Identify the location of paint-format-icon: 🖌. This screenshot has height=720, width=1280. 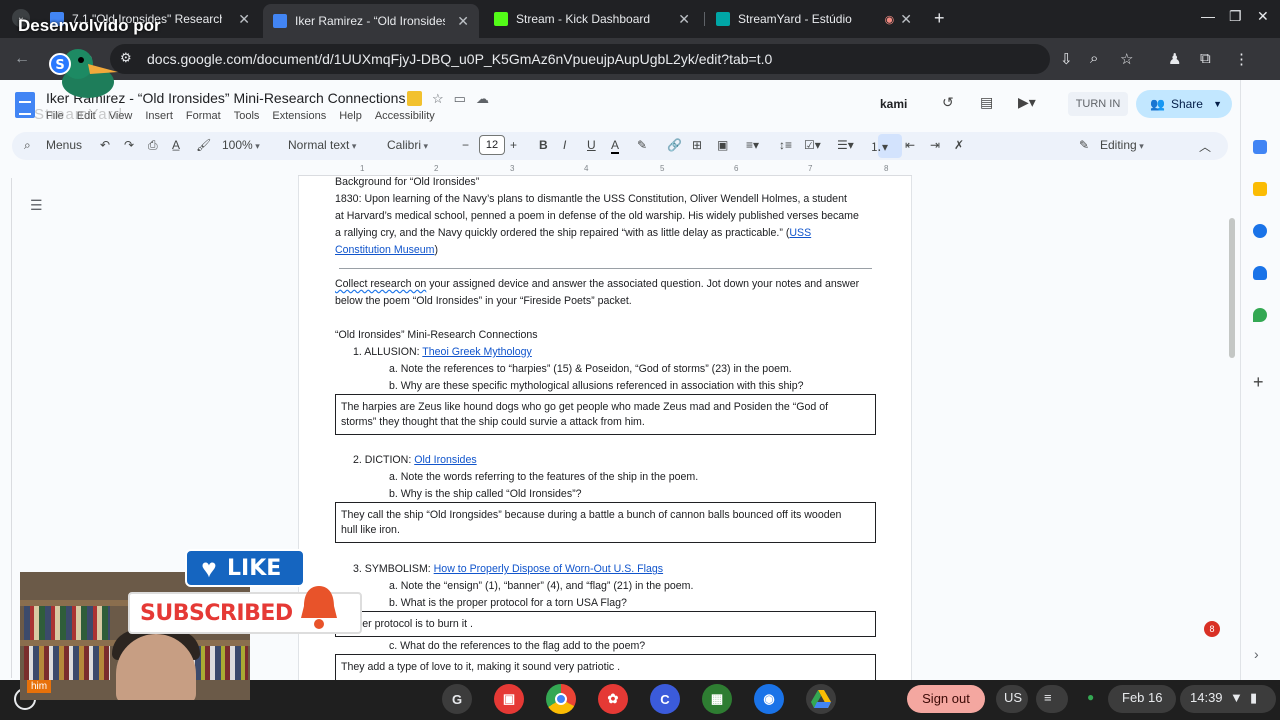
(203, 145).